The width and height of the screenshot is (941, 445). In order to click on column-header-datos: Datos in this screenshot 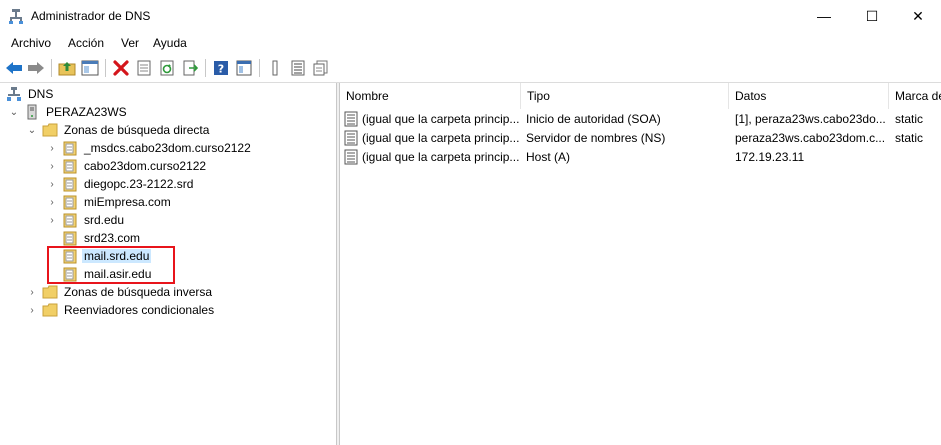, I will do `click(809, 96)`.